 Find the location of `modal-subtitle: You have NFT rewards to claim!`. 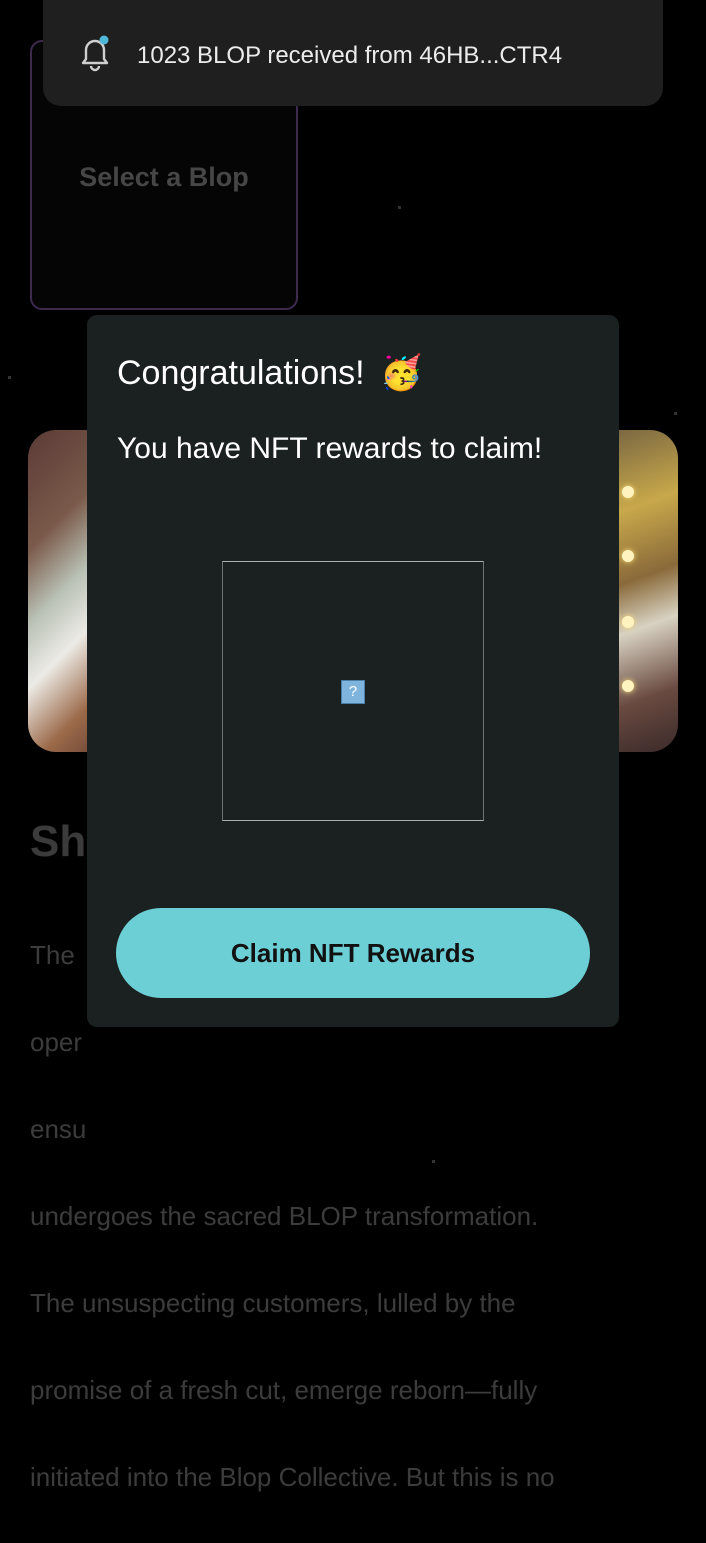

modal-subtitle: You have NFT rewards to claim! is located at coordinates (330, 448).